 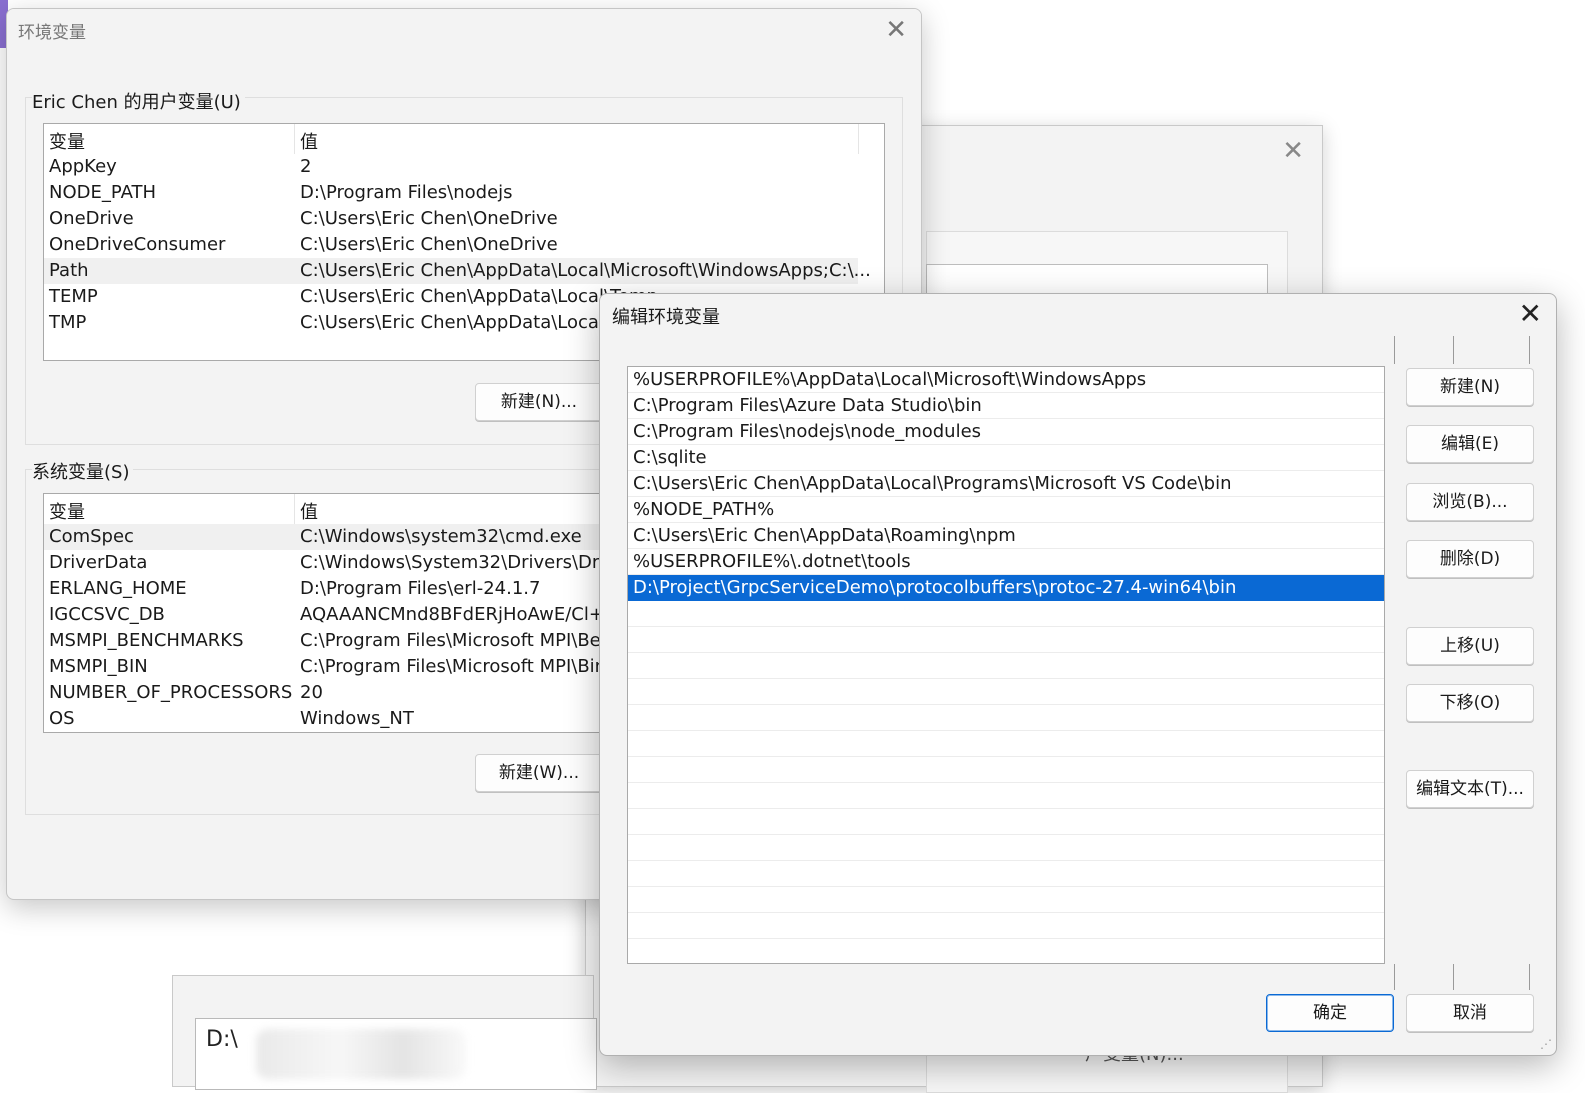 I want to click on user-vars-label: Eric Chen 的用户变量(U), so click(x=138, y=101).